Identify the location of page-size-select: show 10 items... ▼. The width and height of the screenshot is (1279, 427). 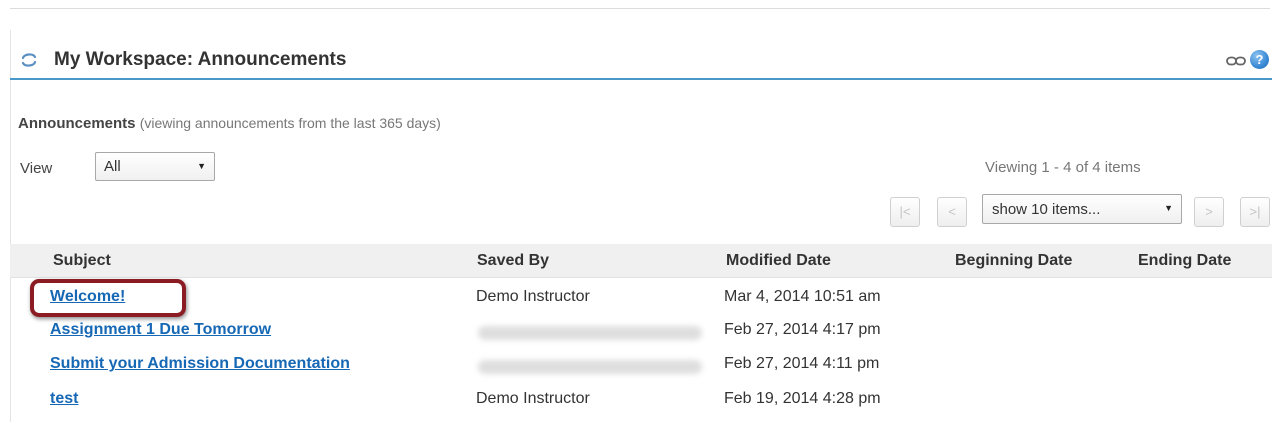
(1082, 209).